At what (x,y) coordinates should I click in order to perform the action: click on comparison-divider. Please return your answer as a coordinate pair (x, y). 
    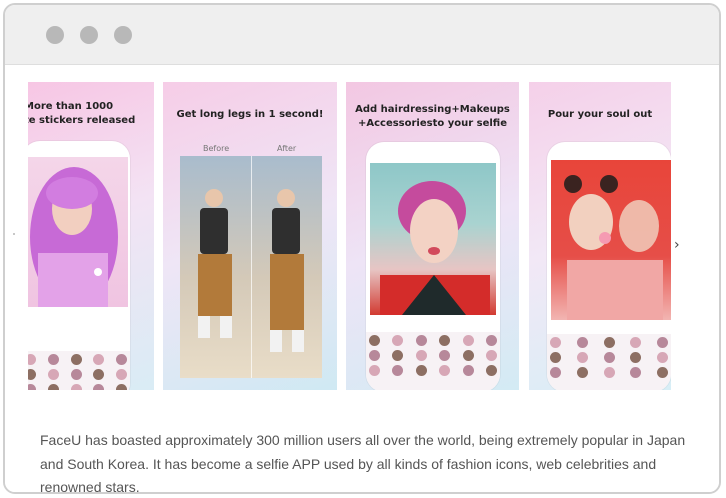
    Looking at the image, I should click on (251, 267).